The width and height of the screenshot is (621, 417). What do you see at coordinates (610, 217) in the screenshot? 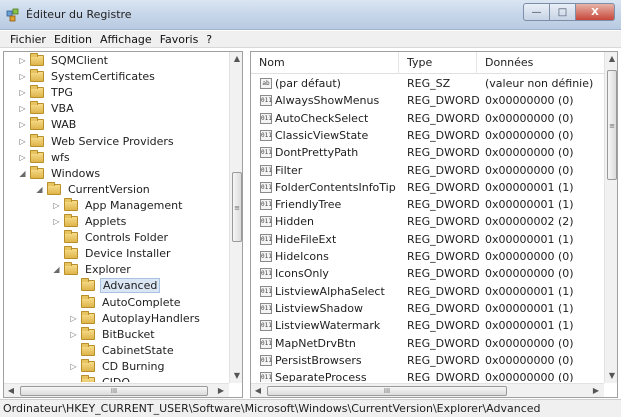
I see `values-vertical-scrollbar: ▲ ≡ ▼` at bounding box center [610, 217].